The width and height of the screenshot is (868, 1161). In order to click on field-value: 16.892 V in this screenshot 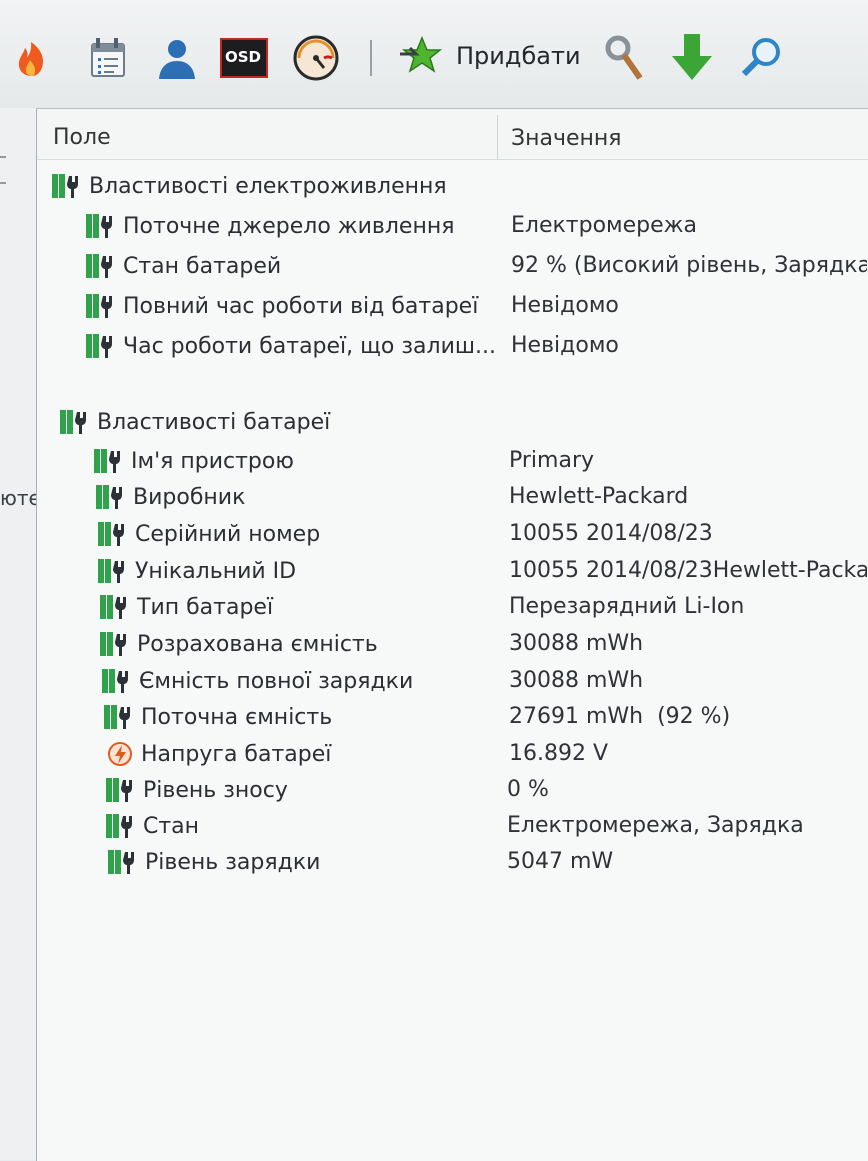, I will do `click(559, 753)`.